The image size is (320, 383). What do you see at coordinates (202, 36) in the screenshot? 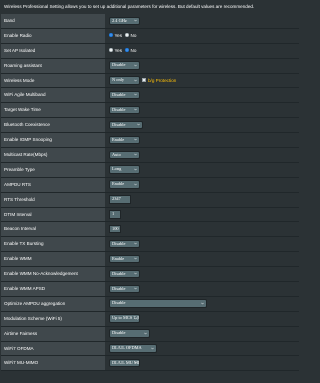
I see `setting-value-cell: Yes No` at bounding box center [202, 36].